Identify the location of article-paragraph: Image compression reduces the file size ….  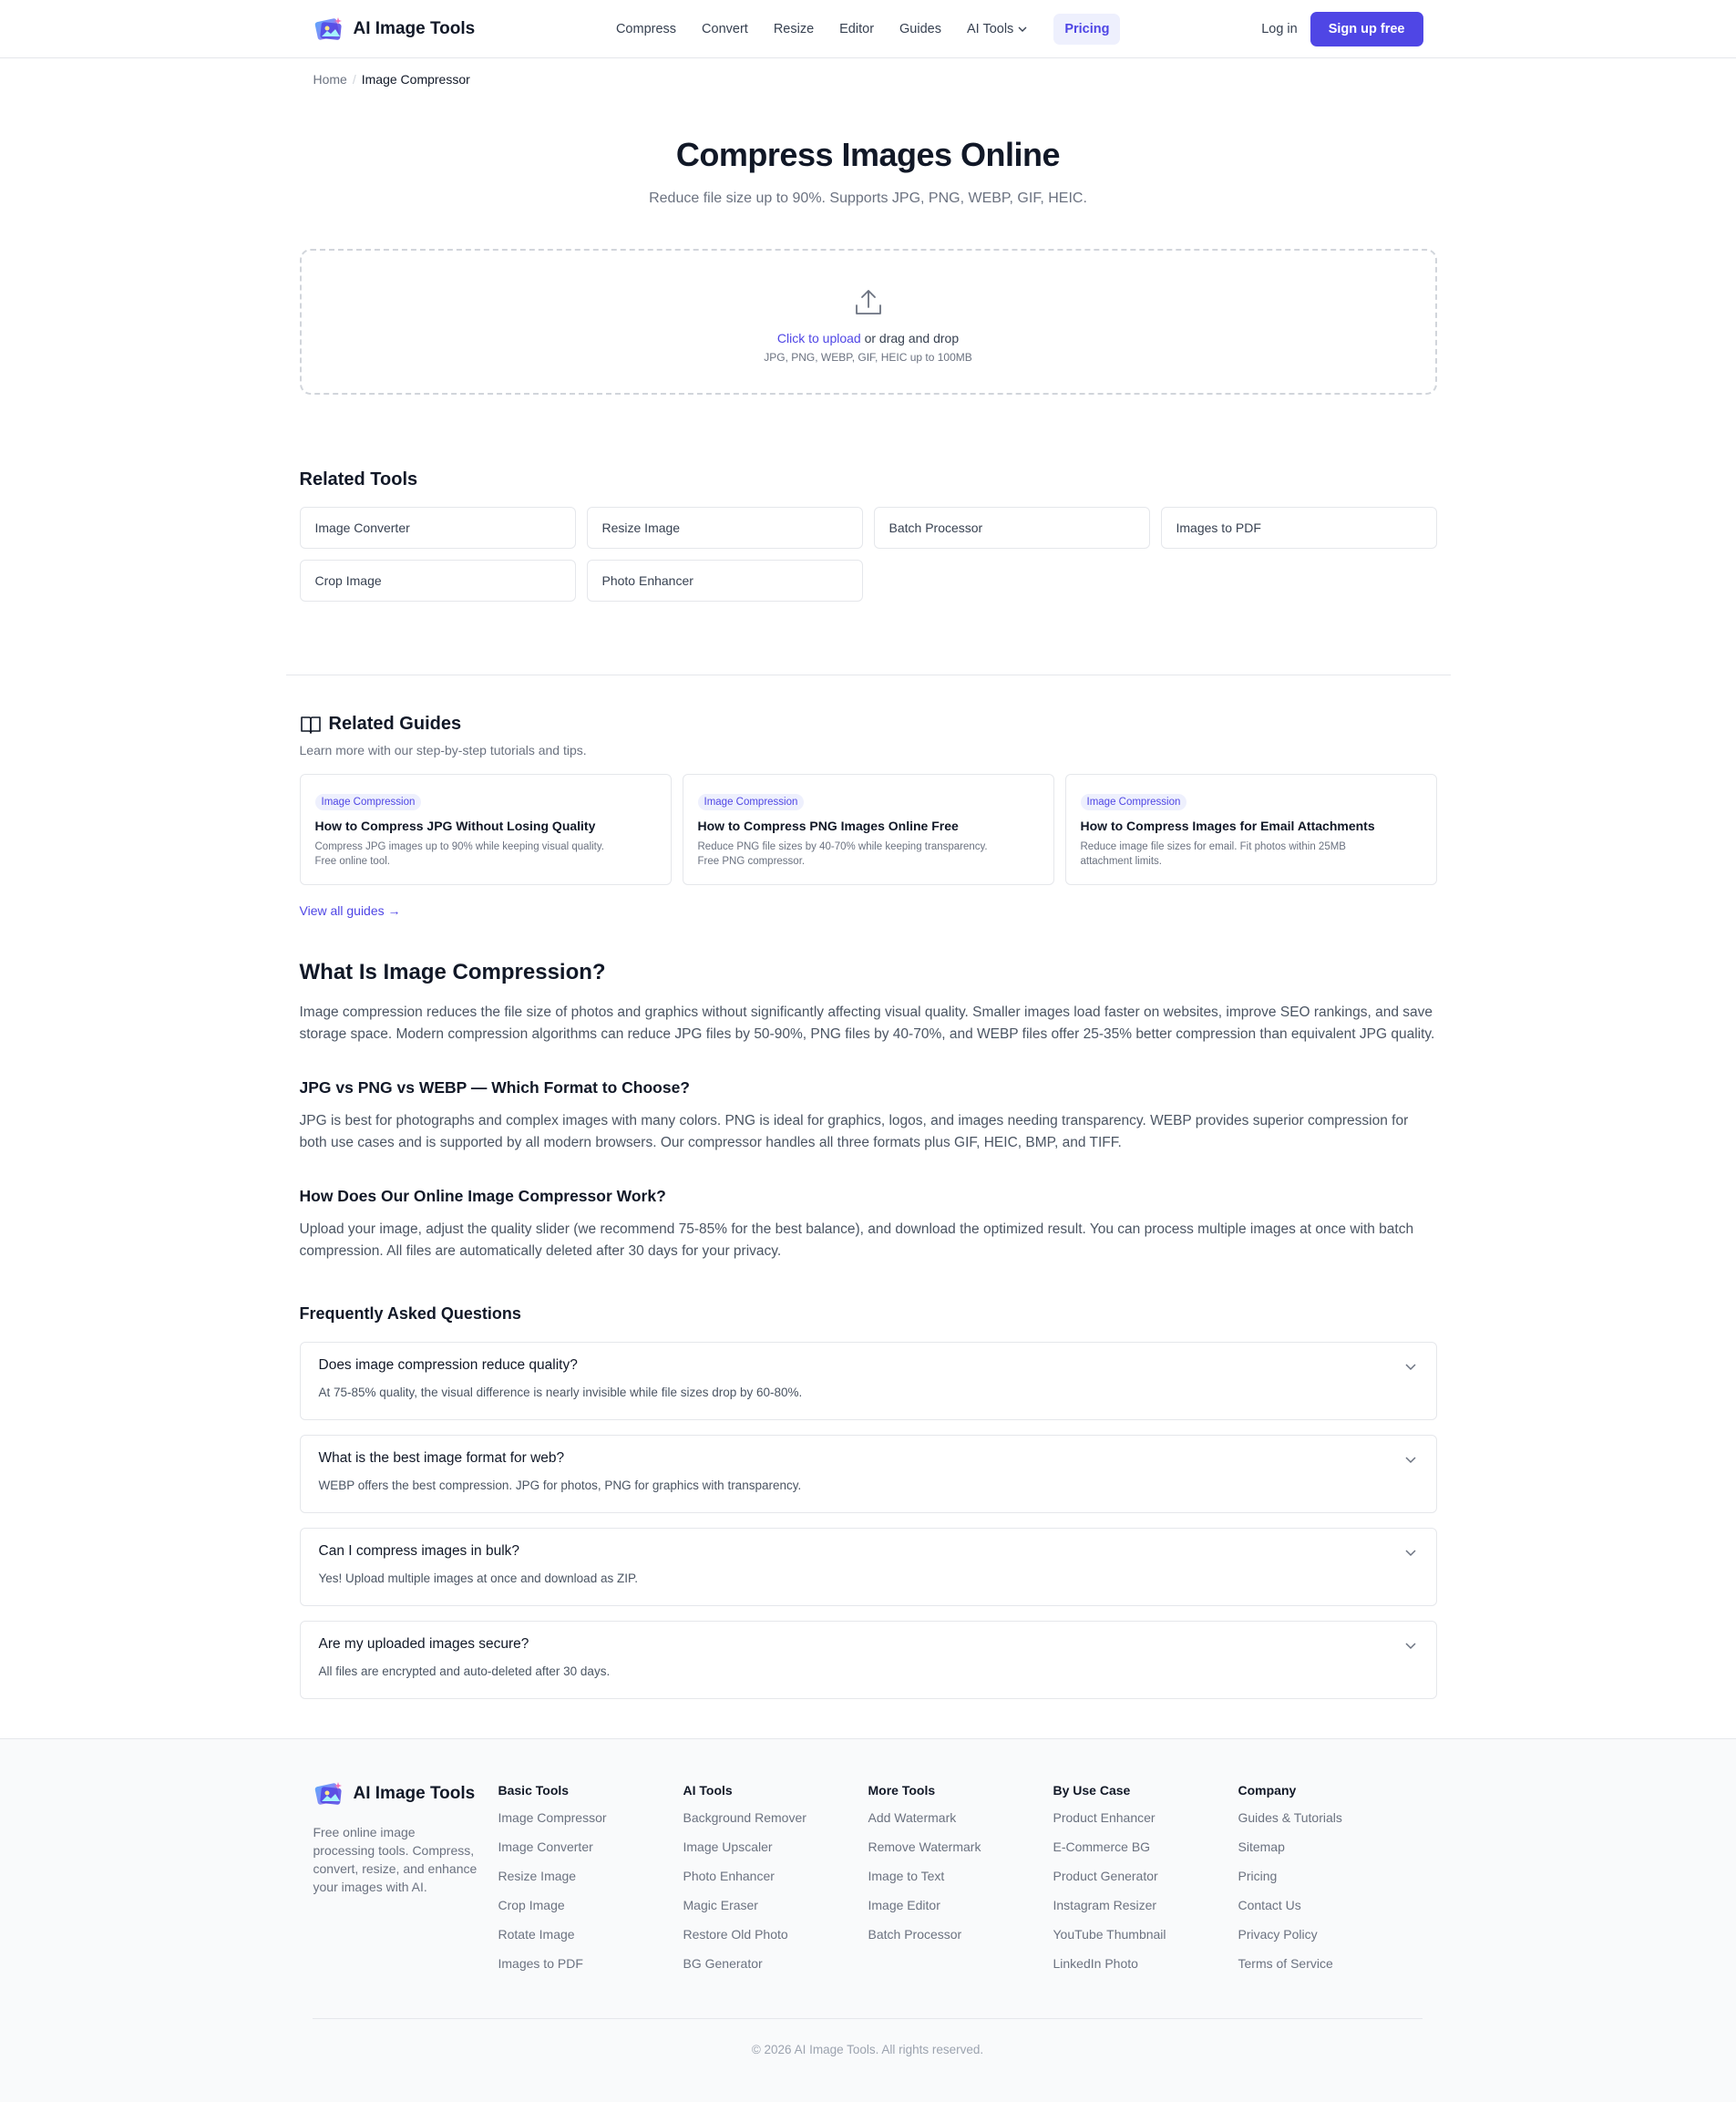
(867, 1024).